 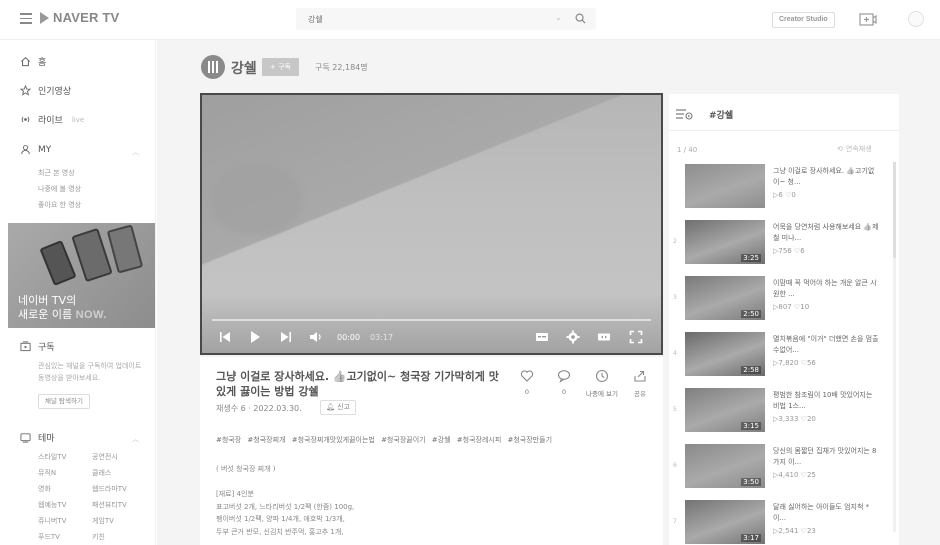 What do you see at coordinates (640, 376) in the screenshot?
I see `share-icon` at bounding box center [640, 376].